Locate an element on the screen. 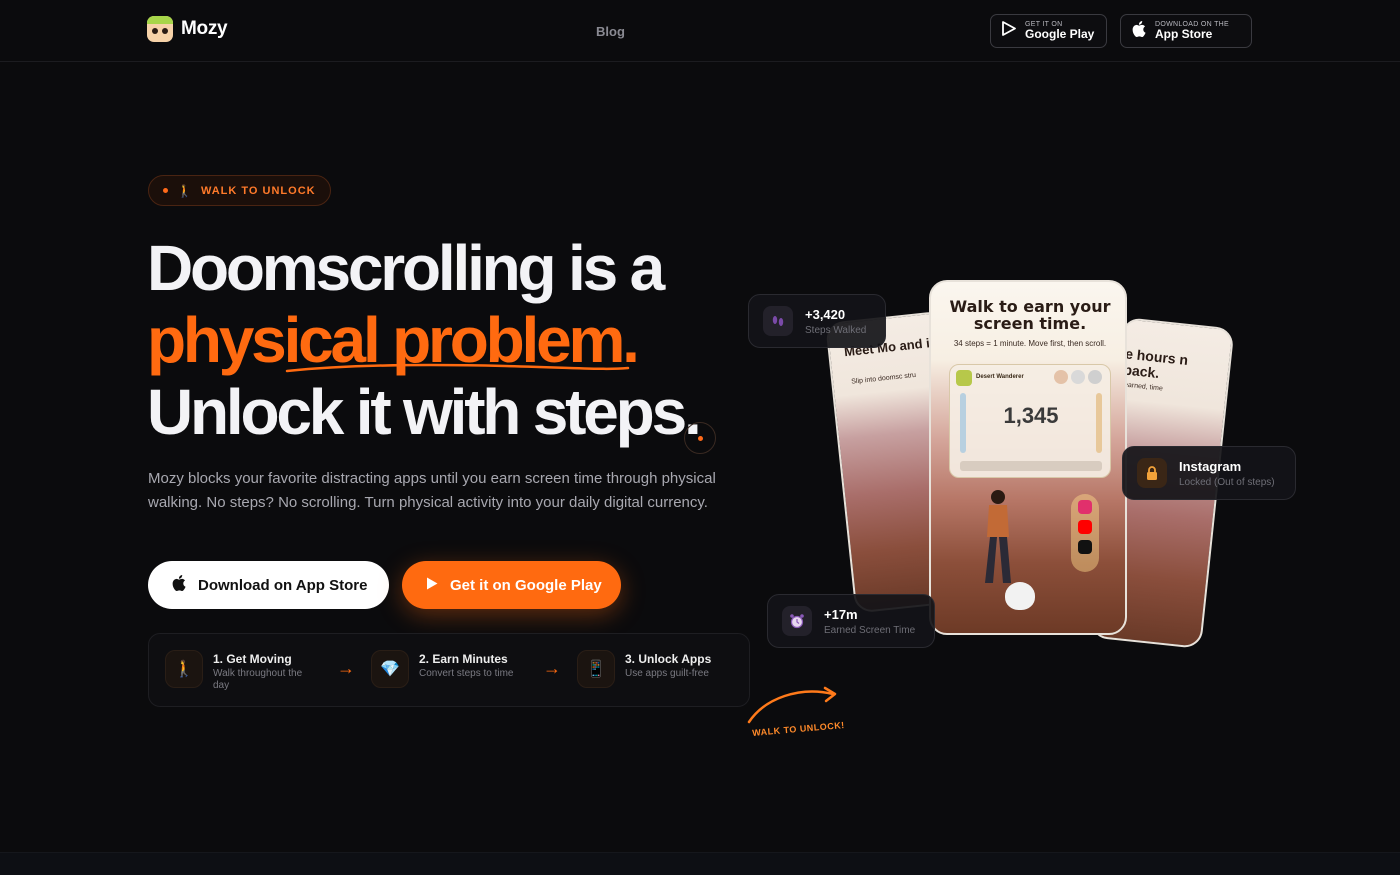 The width and height of the screenshot is (1400, 875). phone-icon: 📱 is located at coordinates (596, 669).